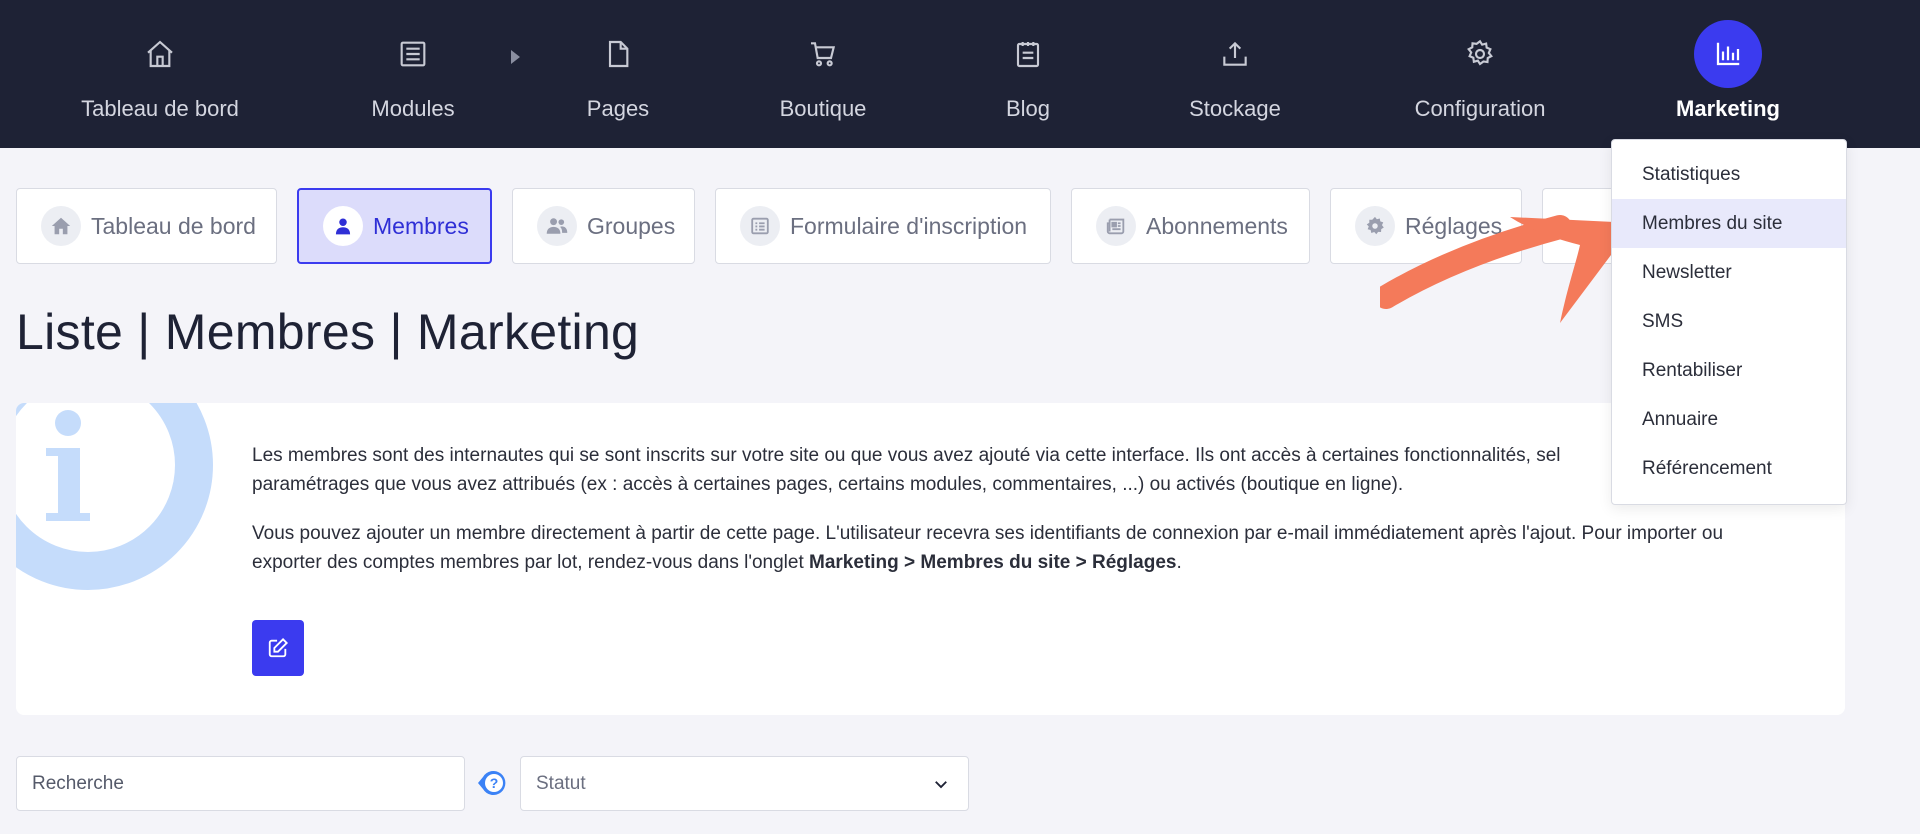  Describe the element at coordinates (515, 57) in the screenshot. I see `caret-right-icon` at that location.